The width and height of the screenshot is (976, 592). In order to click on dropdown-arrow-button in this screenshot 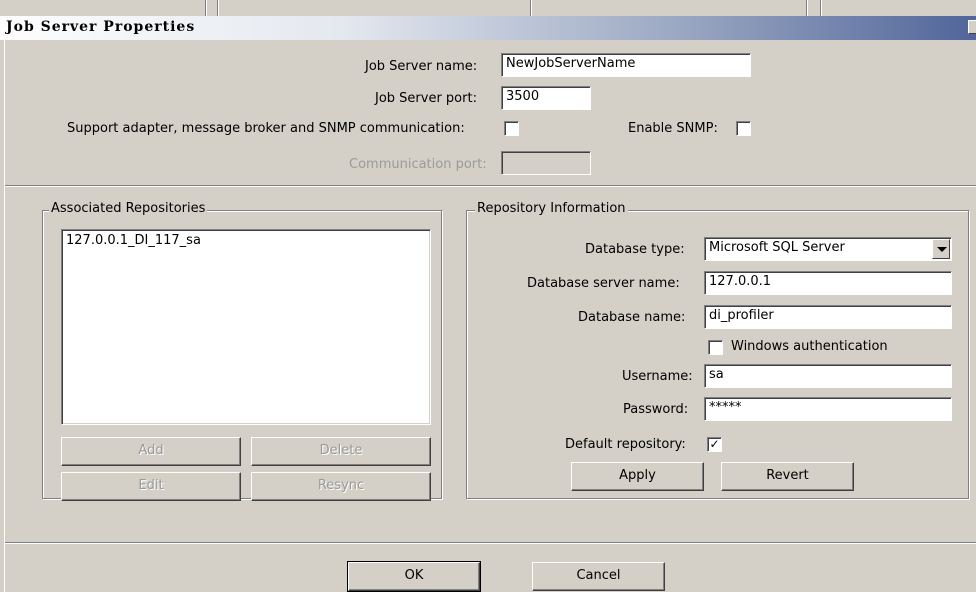, I will do `click(941, 249)`.